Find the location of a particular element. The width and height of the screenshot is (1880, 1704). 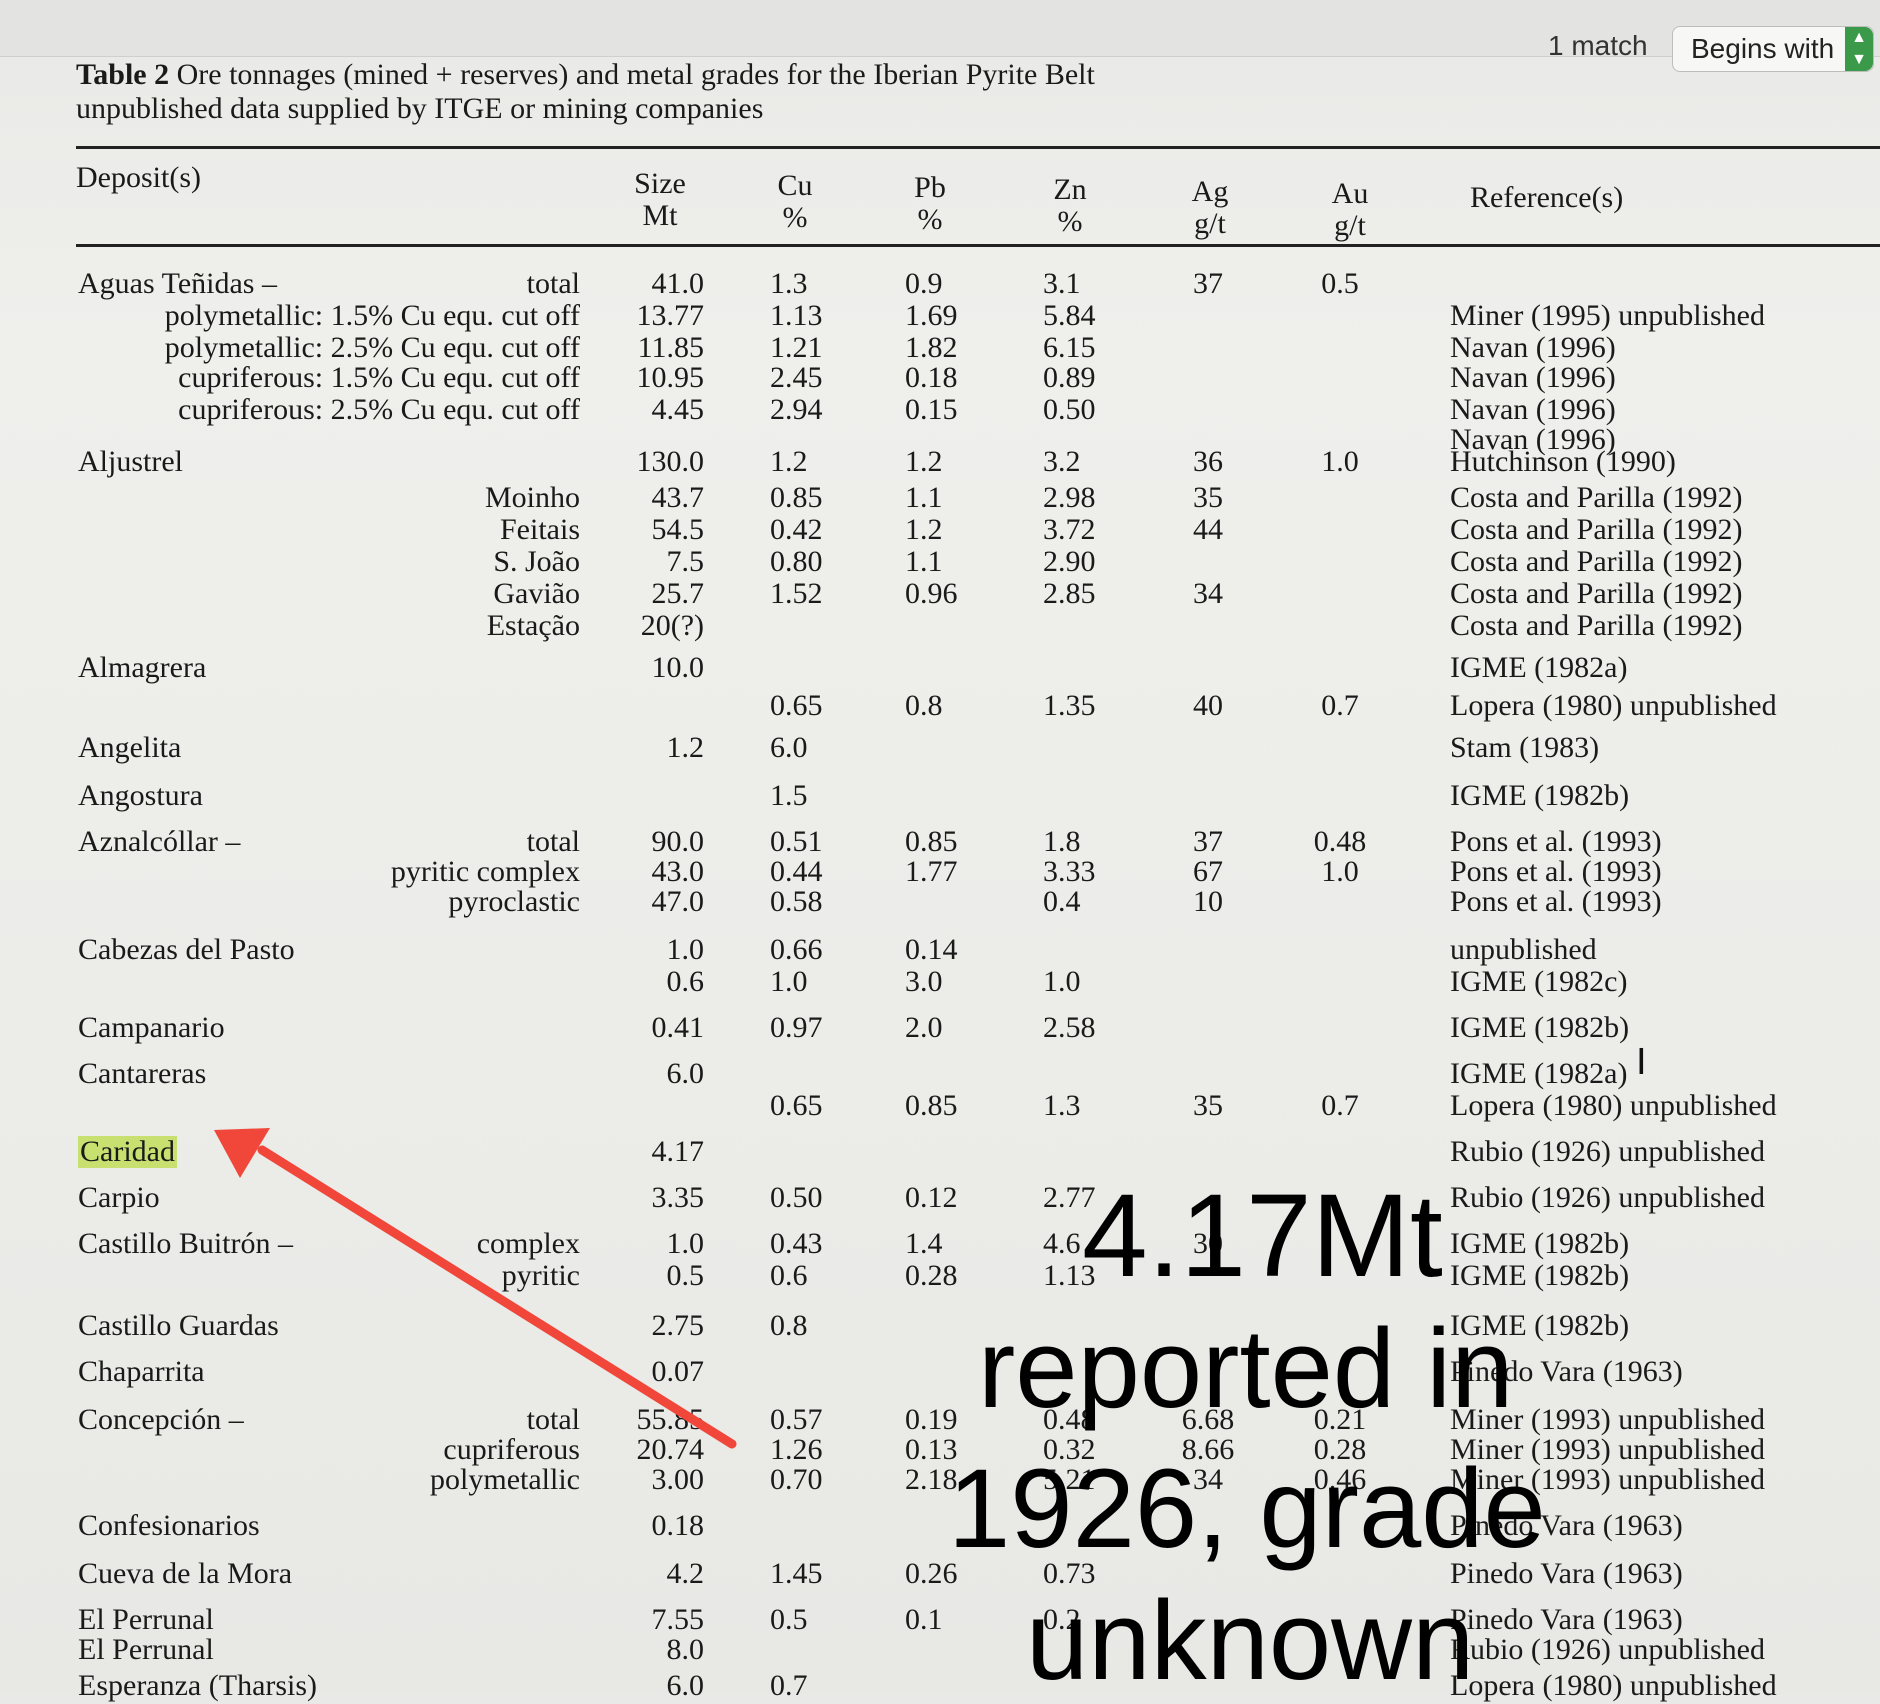

text-cursor-icon: I is located at coordinates (1641, 1062).